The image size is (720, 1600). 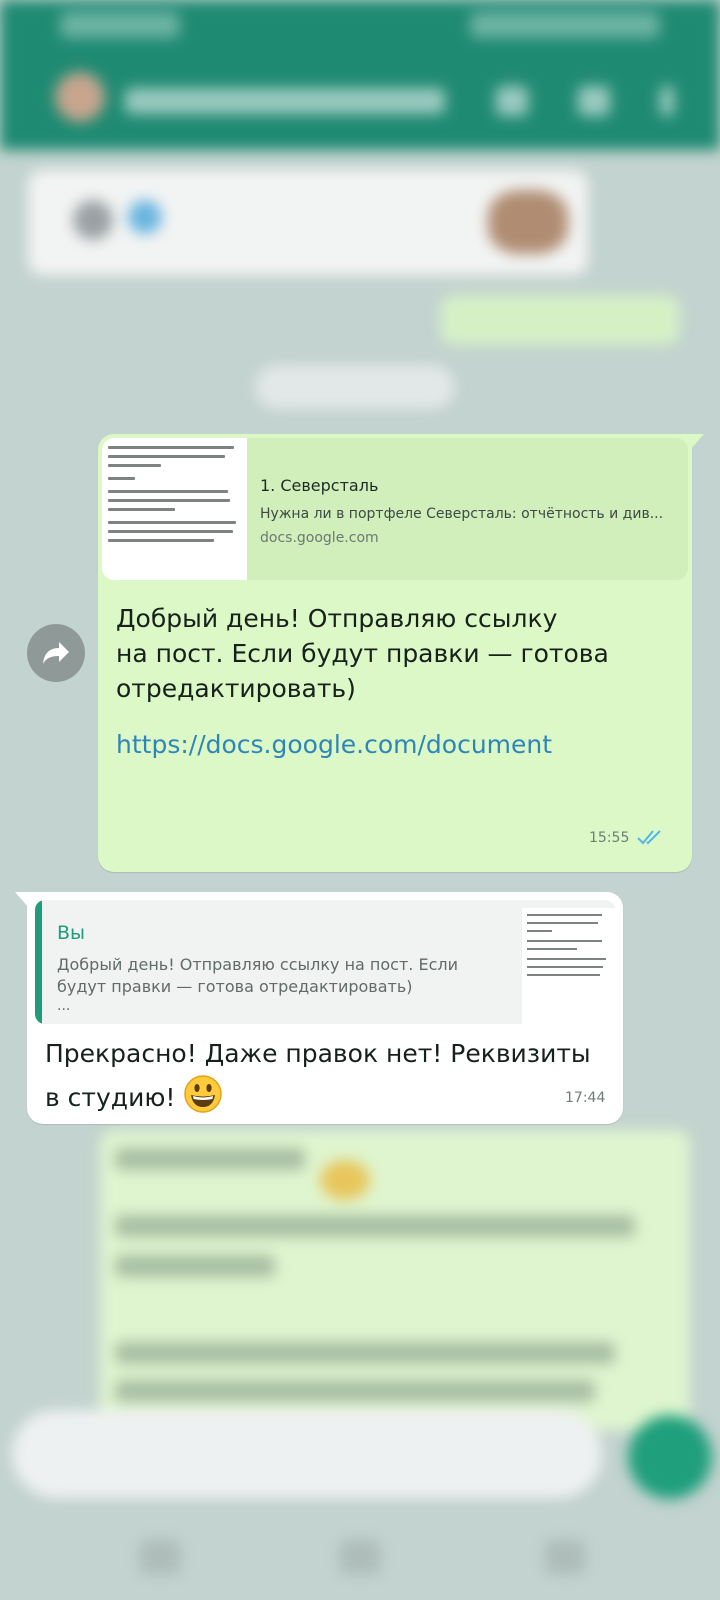 I want to click on status-bar-time, so click(x=120, y=25).